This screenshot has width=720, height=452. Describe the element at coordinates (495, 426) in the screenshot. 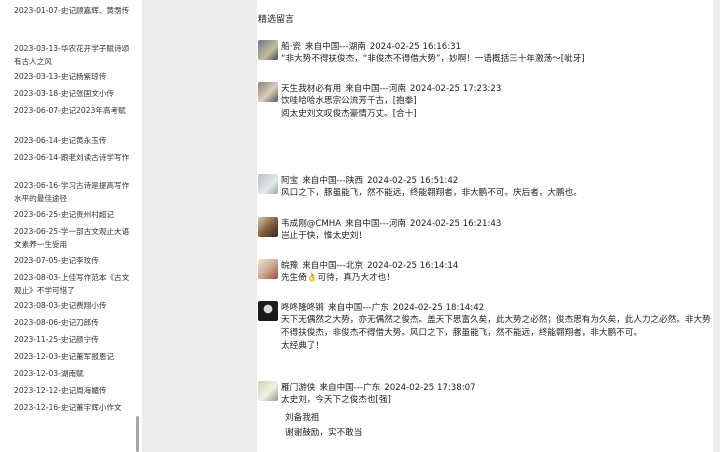

I see `author-reply: 刘备我祖 谢谢鼓励，实不敢当` at that location.